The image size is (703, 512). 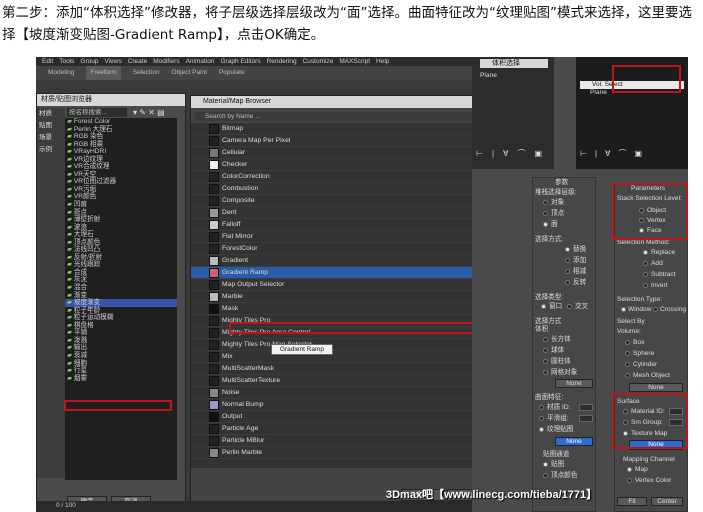 What do you see at coordinates (121, 348) in the screenshot?
I see `cn-map-item: ▰ 输出` at bounding box center [121, 348].